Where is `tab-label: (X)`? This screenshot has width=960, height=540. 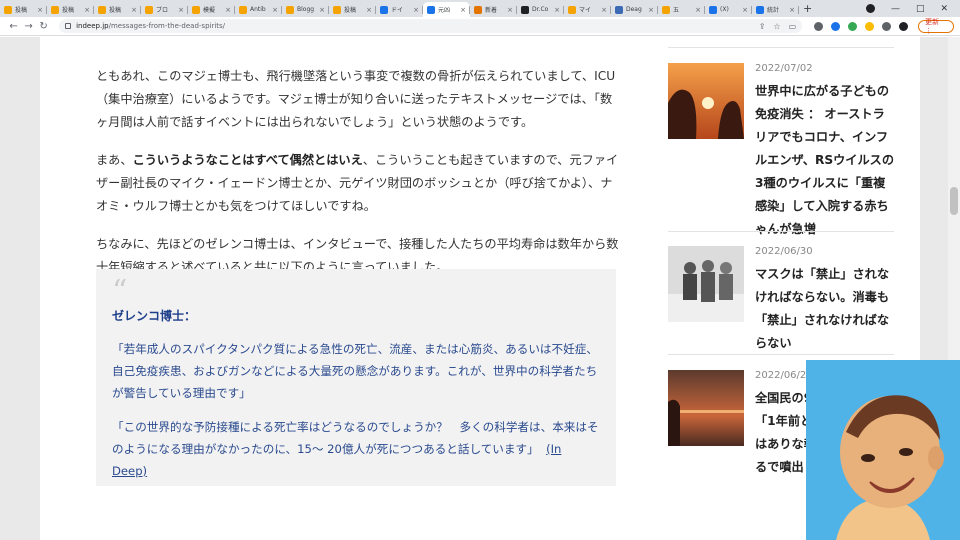
tab-label: (X) is located at coordinates (724, 9).